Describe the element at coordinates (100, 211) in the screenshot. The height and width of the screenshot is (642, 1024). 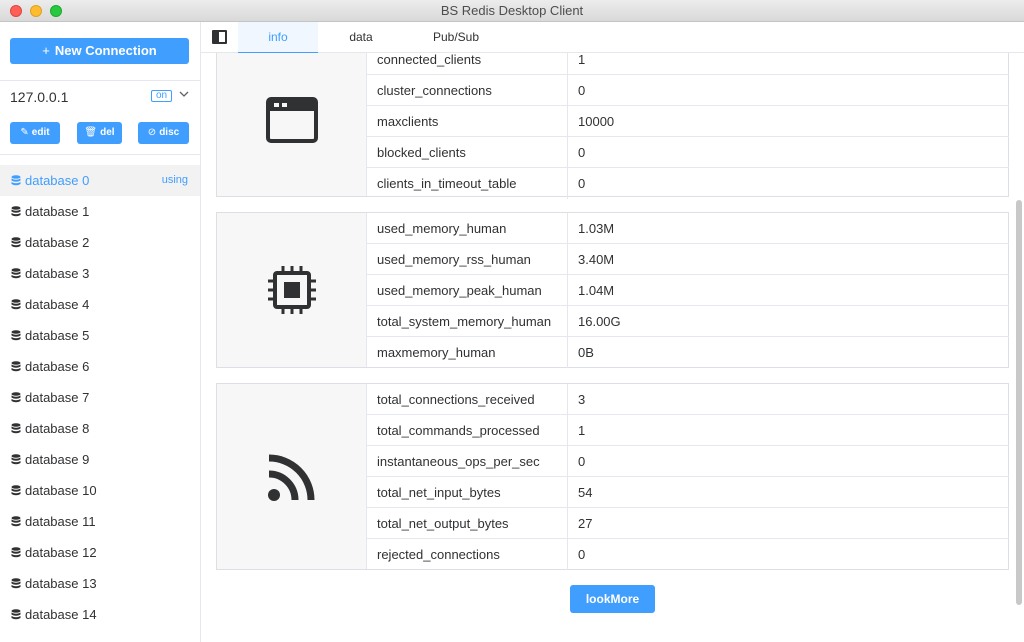
I see `database-item: database 1` at that location.